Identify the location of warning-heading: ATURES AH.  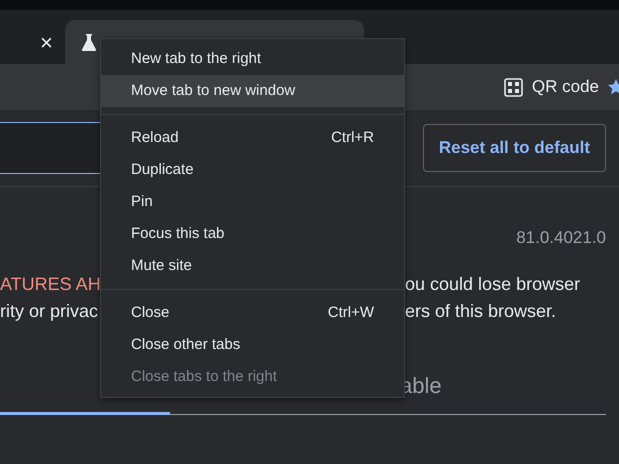
(50, 284).